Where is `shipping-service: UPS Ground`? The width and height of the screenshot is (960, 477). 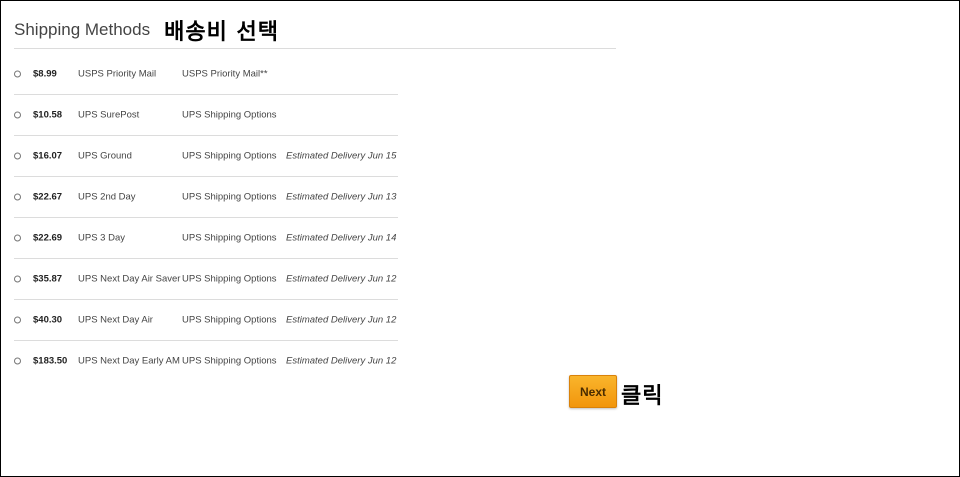 shipping-service: UPS Ground is located at coordinates (105, 156).